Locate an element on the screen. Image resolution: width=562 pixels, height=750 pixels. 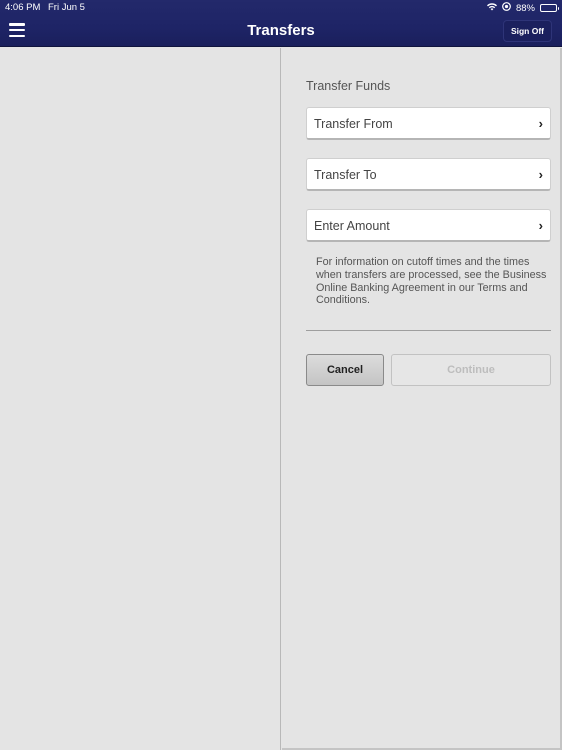
top-navigation-bar: 4:06 PM Fri Jun 5 88% Transfers Sign Off is located at coordinates (281, 23).